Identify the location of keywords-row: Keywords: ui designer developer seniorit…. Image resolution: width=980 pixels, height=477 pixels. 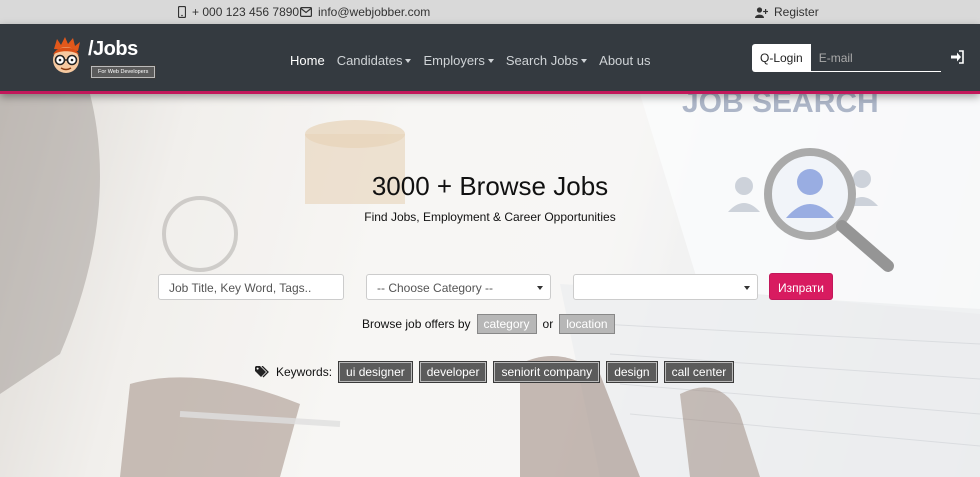
(495, 372).